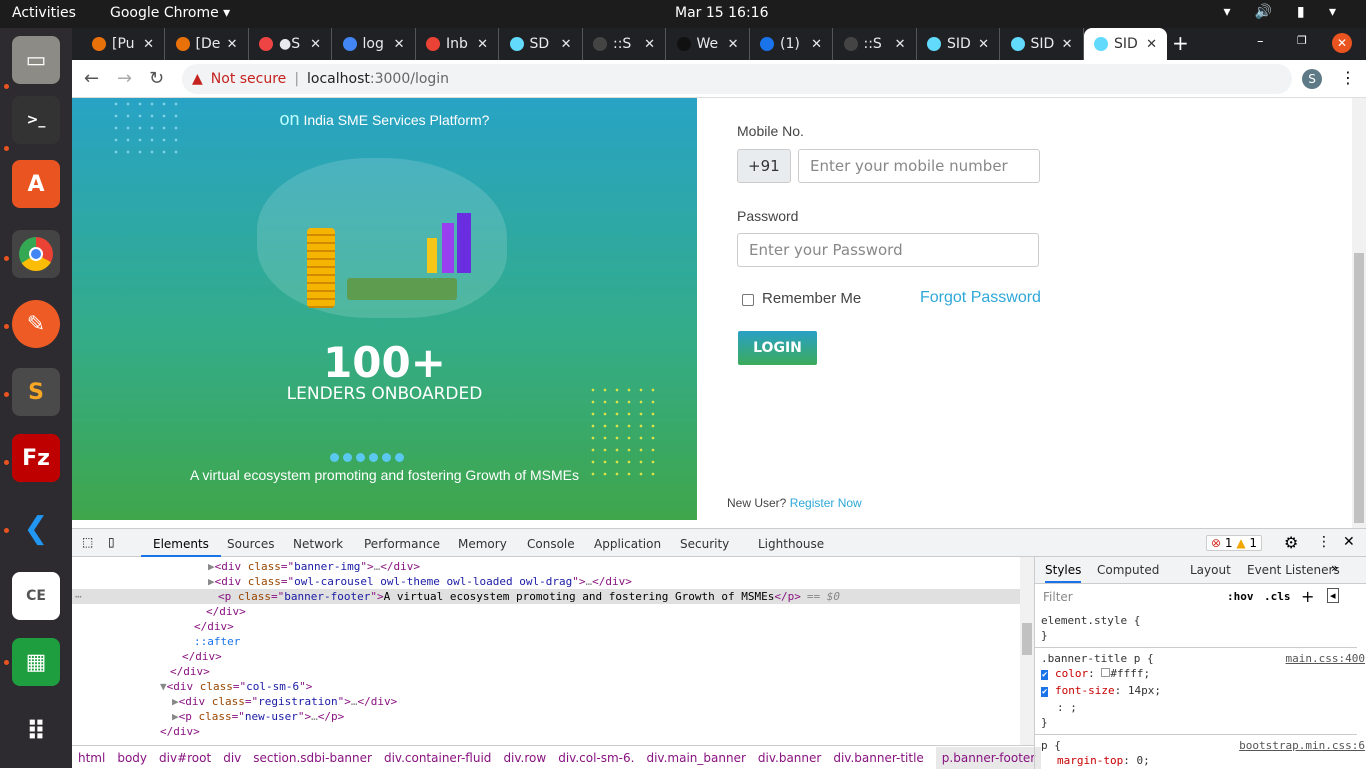 The image size is (1366, 770). What do you see at coordinates (1348, 77) in the screenshot?
I see `menu-icon: ⋮` at bounding box center [1348, 77].